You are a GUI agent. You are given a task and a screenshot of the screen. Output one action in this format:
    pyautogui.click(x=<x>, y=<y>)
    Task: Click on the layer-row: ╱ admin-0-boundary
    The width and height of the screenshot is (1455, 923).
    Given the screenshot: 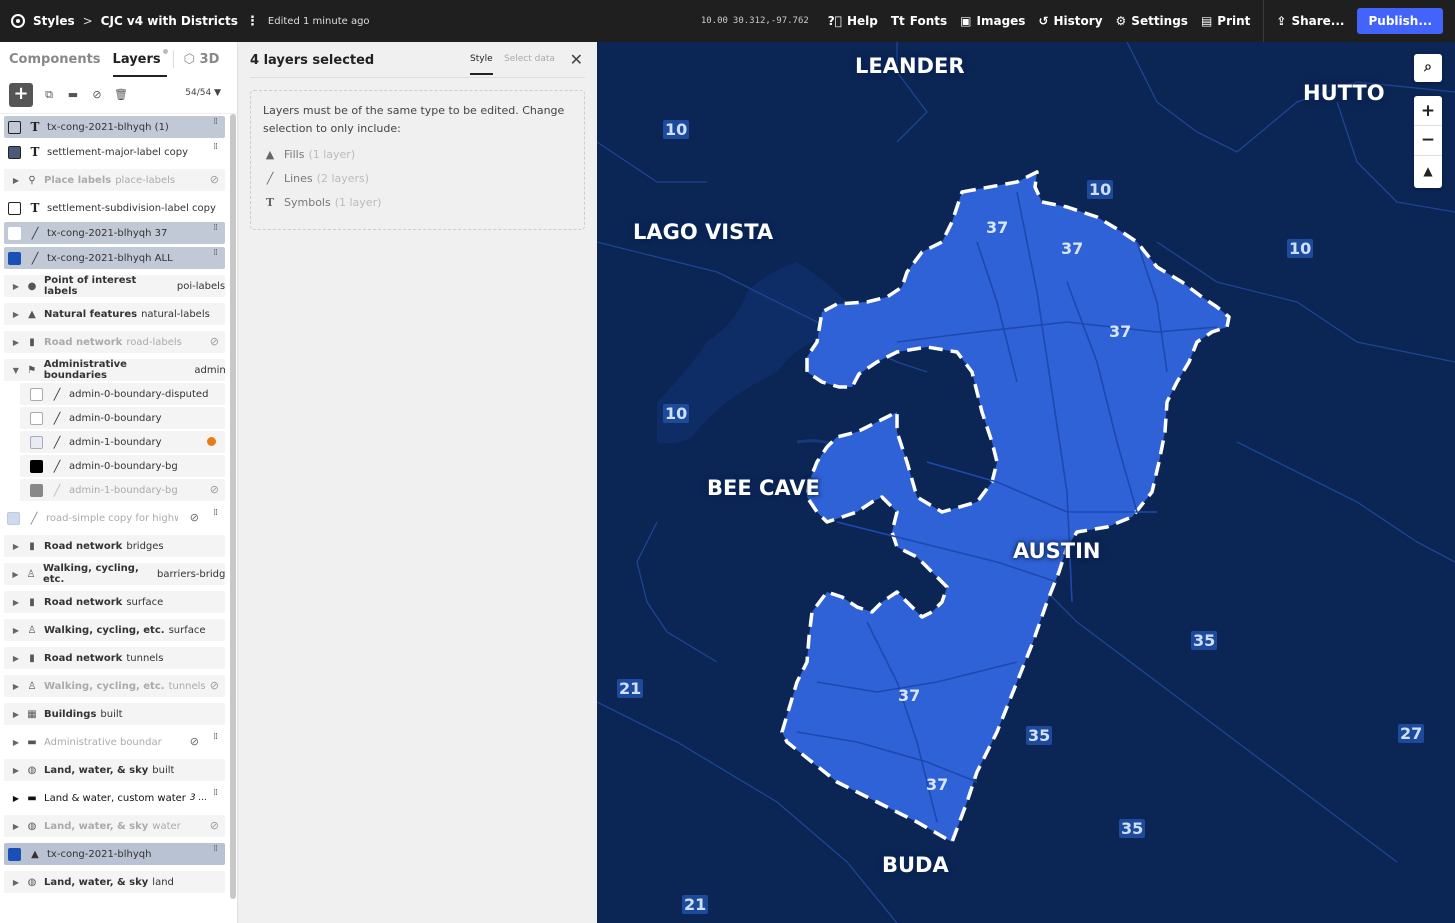 What is the action you would take?
    pyautogui.click(x=122, y=418)
    